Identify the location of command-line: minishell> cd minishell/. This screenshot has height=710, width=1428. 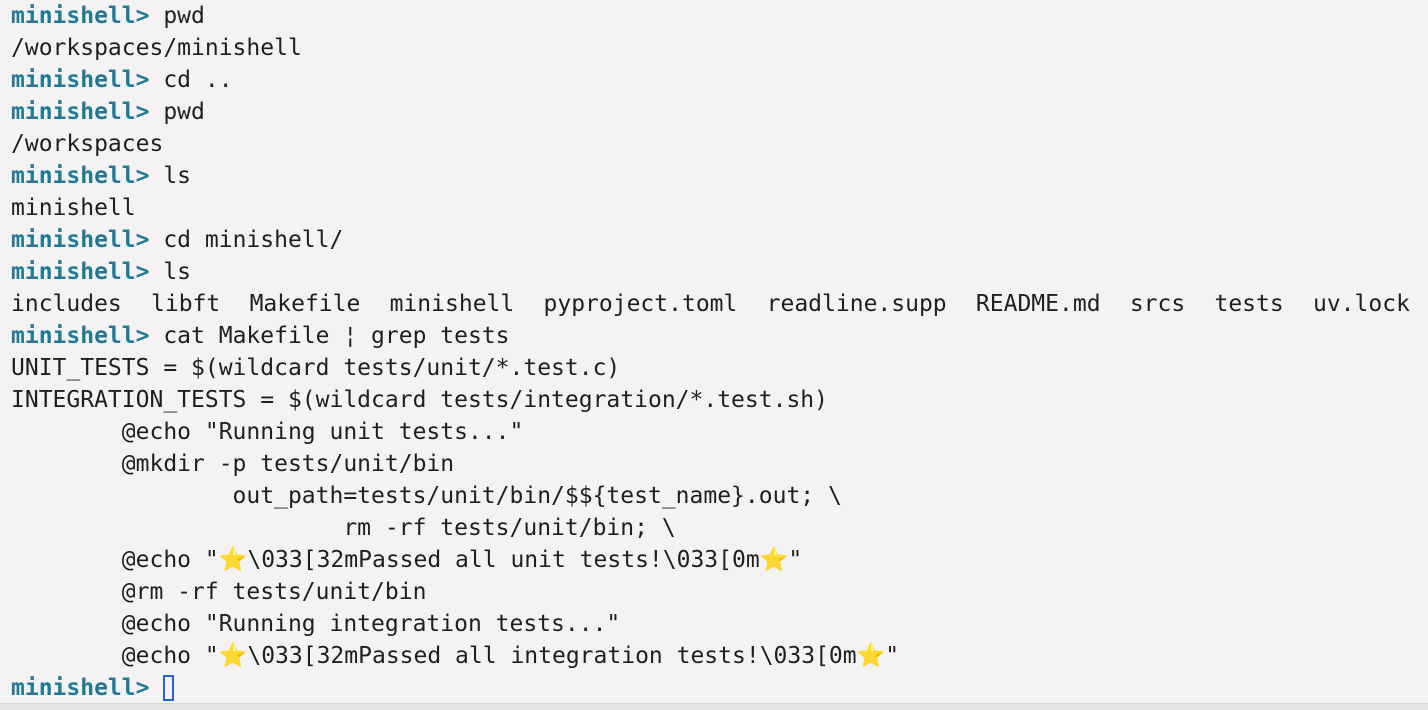
(714, 240).